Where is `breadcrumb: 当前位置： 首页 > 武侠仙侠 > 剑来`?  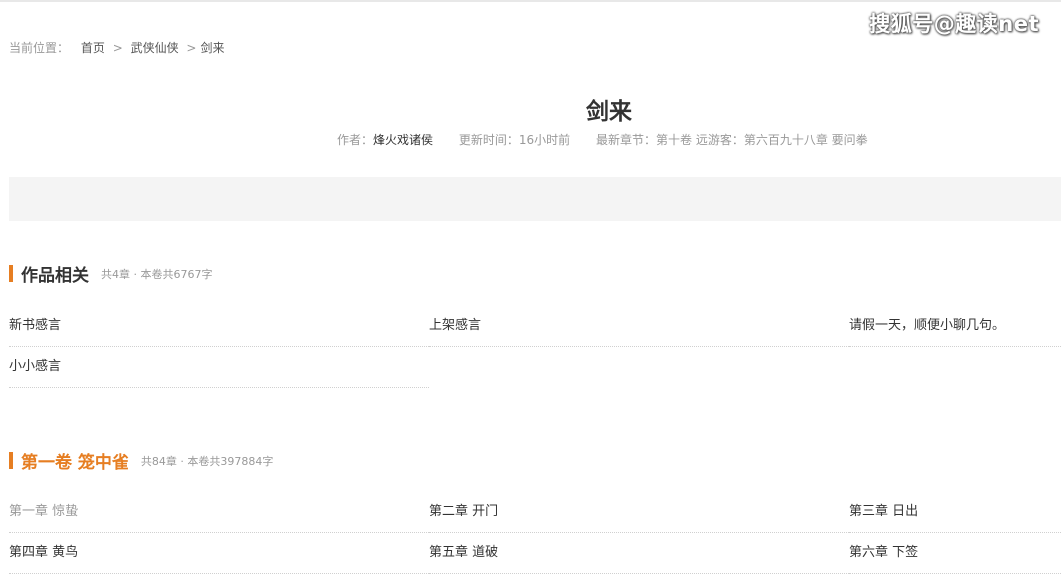
breadcrumb: 当前位置： 首页 > 武侠仙侠 > 剑来 is located at coordinates (117, 47).